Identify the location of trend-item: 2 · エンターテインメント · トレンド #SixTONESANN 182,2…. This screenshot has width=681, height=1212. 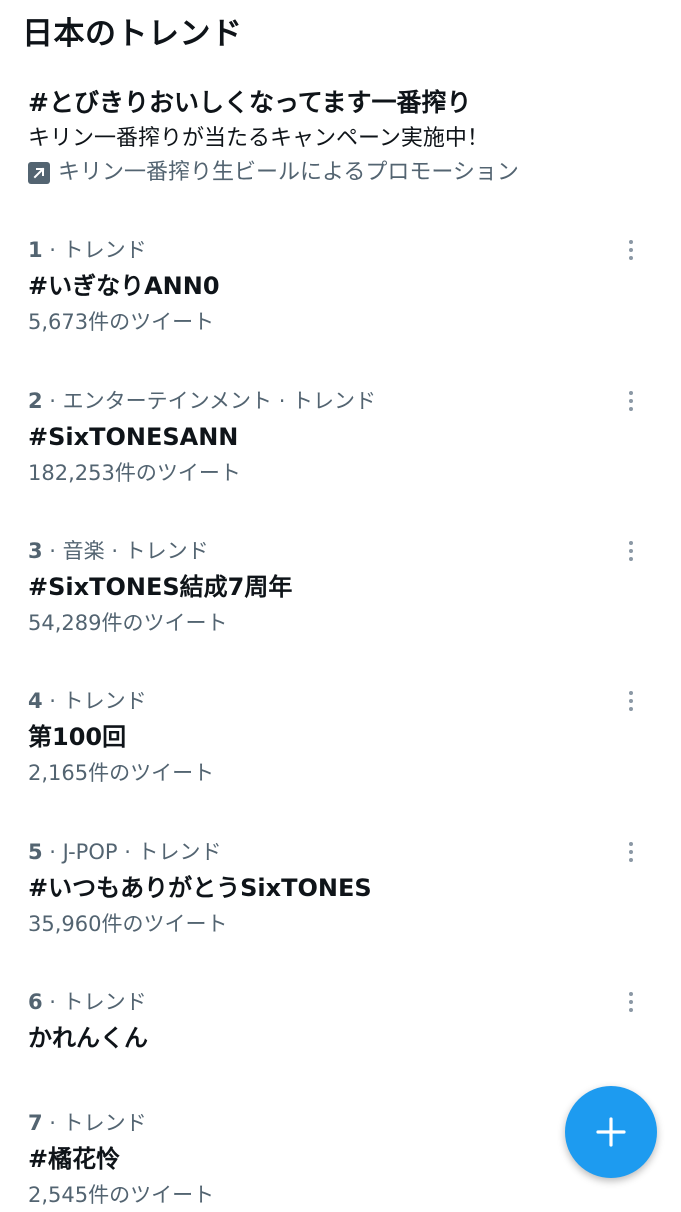
(344, 438).